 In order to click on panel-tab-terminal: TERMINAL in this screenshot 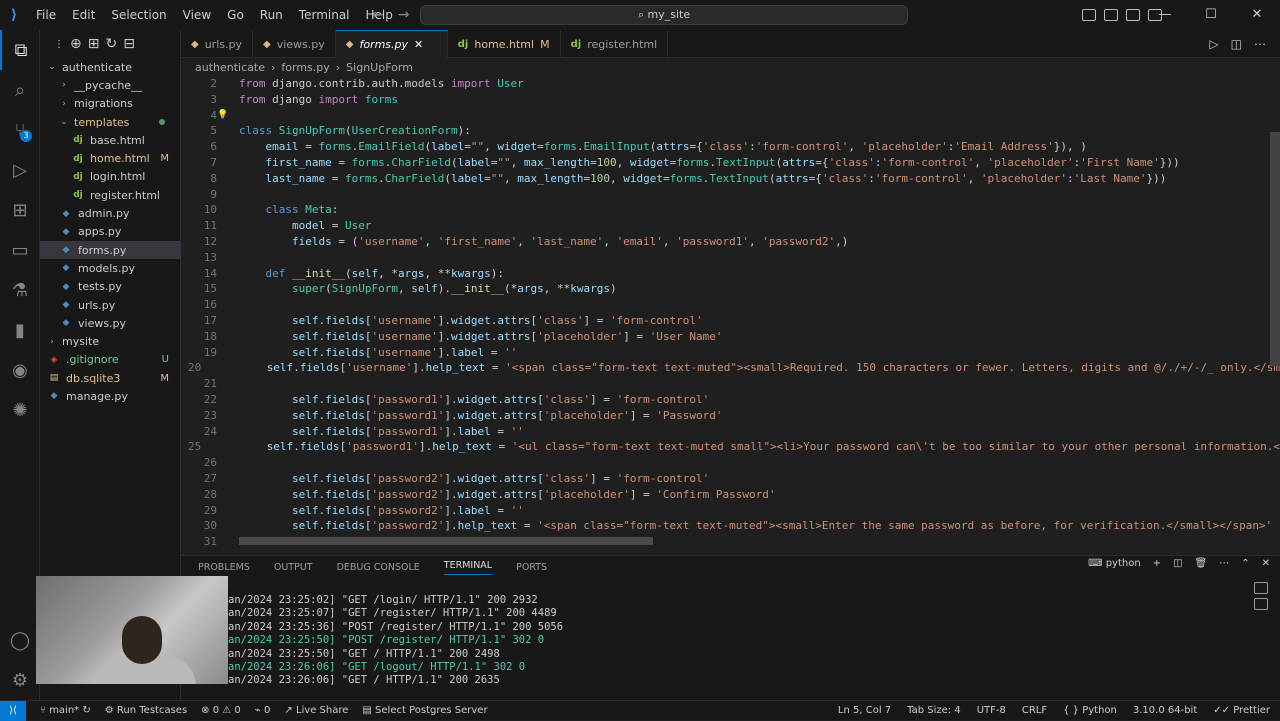, I will do `click(468, 567)`.